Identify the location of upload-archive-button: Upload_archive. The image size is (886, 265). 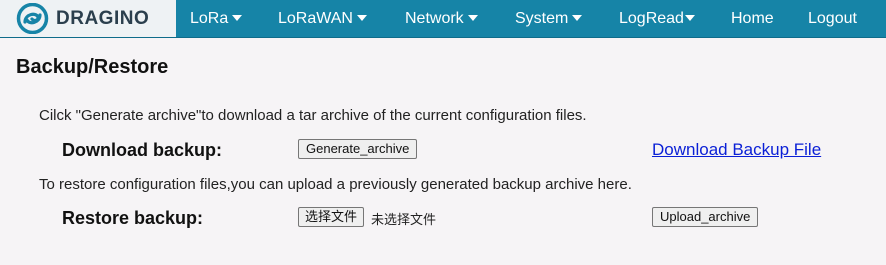
(705, 217).